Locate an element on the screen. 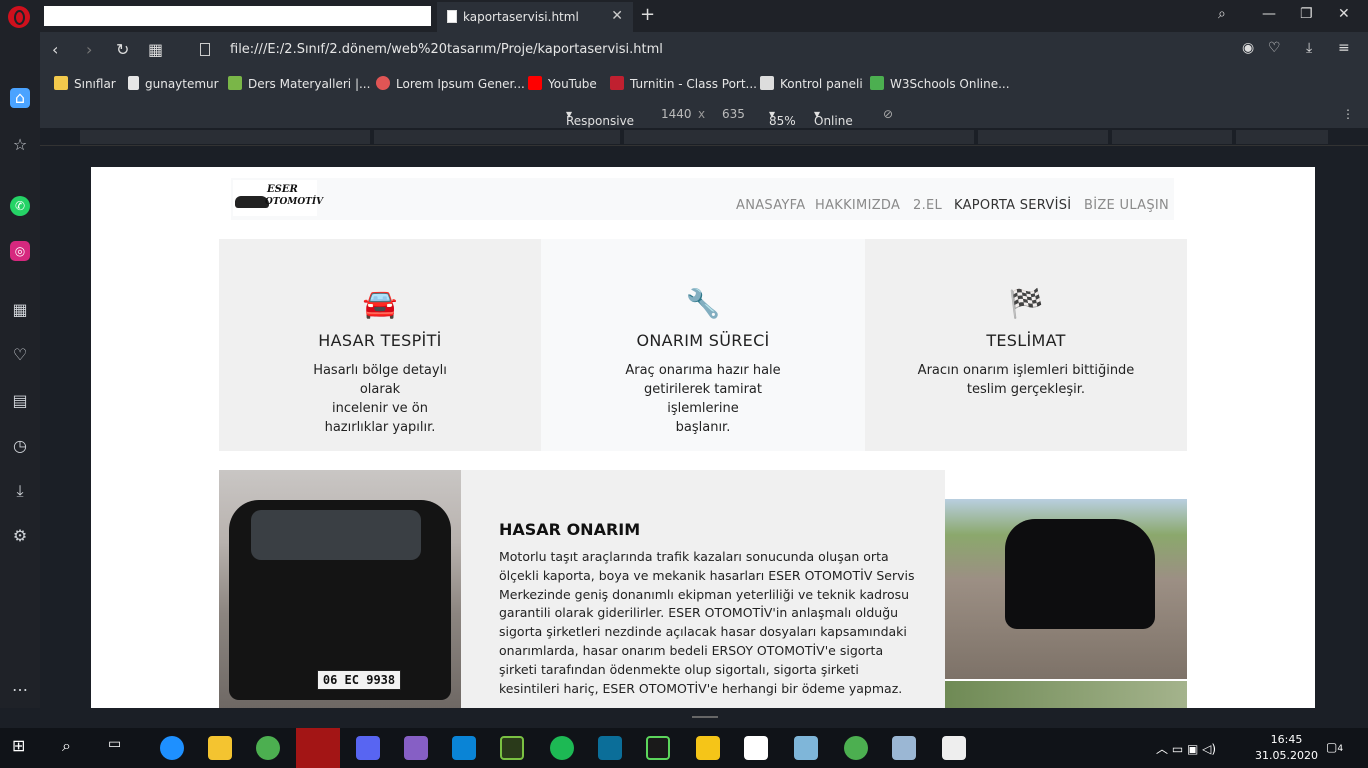  edge-icon is located at coordinates (172, 748).